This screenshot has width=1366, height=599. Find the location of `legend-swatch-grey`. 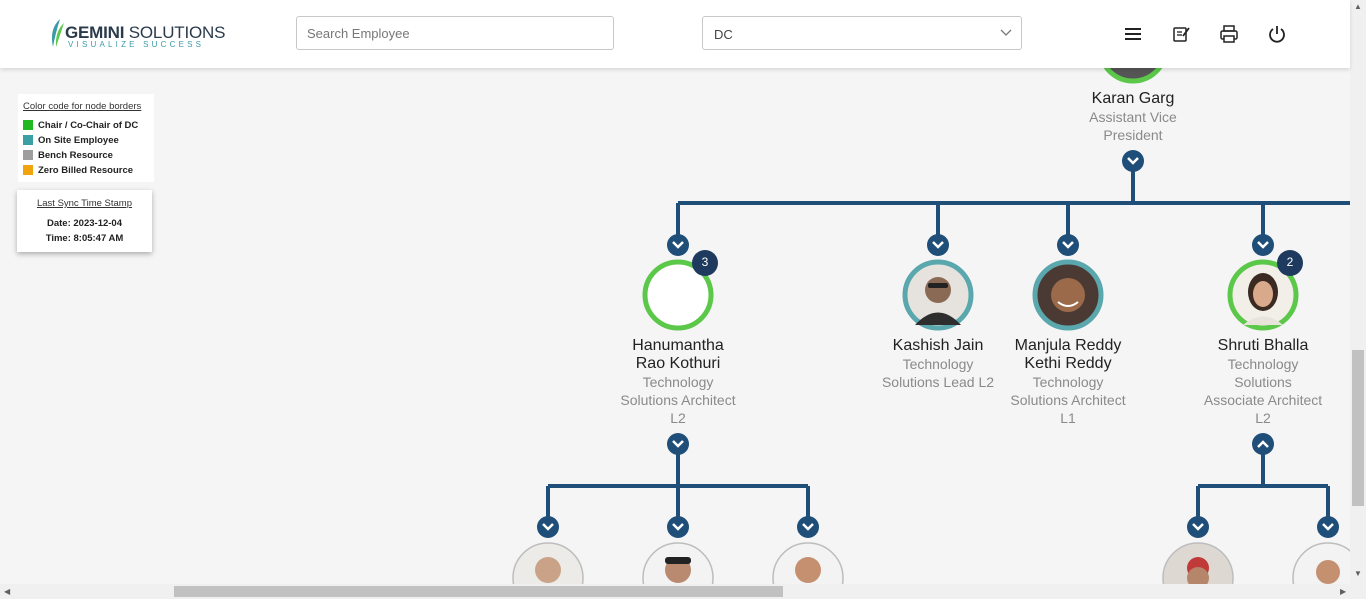

legend-swatch-grey is located at coordinates (28, 155).